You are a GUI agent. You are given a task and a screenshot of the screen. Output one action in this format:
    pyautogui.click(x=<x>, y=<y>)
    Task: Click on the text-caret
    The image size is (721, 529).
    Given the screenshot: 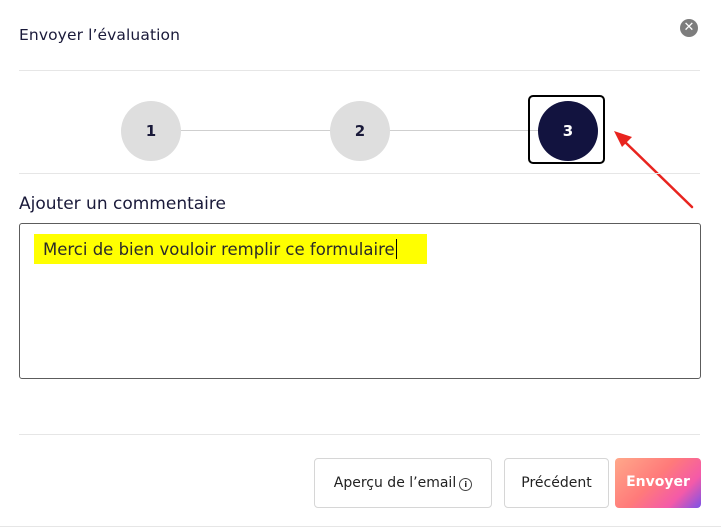 What is the action you would take?
    pyautogui.click(x=396, y=249)
    